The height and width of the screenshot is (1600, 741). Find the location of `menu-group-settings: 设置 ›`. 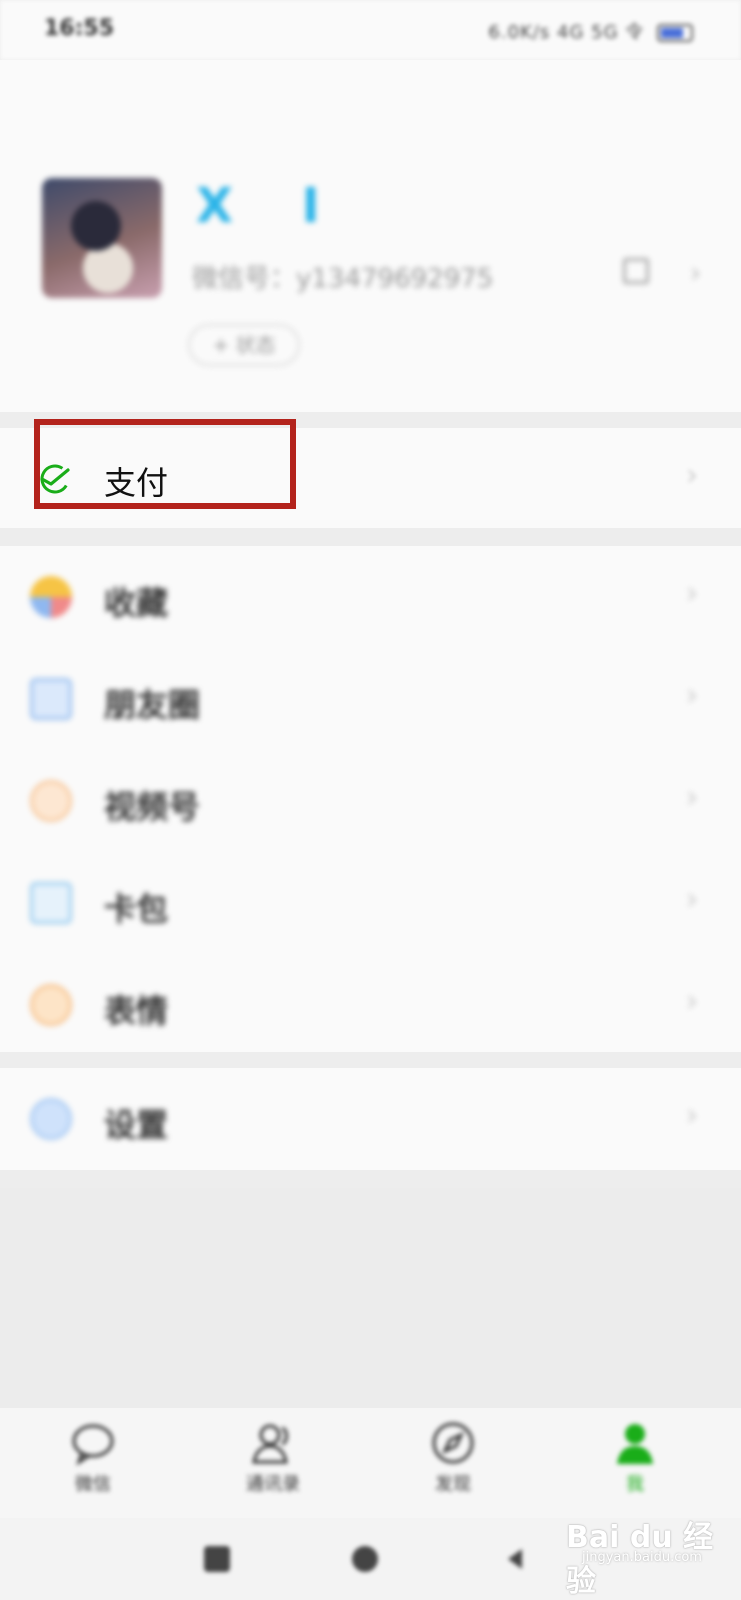

menu-group-settings: 设置 › is located at coordinates (370, 1119).